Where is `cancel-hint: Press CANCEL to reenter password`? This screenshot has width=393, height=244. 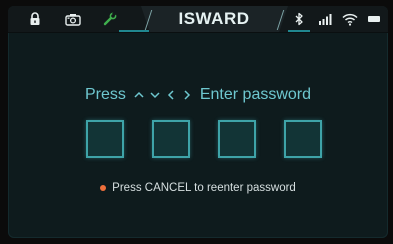 cancel-hint: Press CANCEL to reenter password is located at coordinates (198, 188).